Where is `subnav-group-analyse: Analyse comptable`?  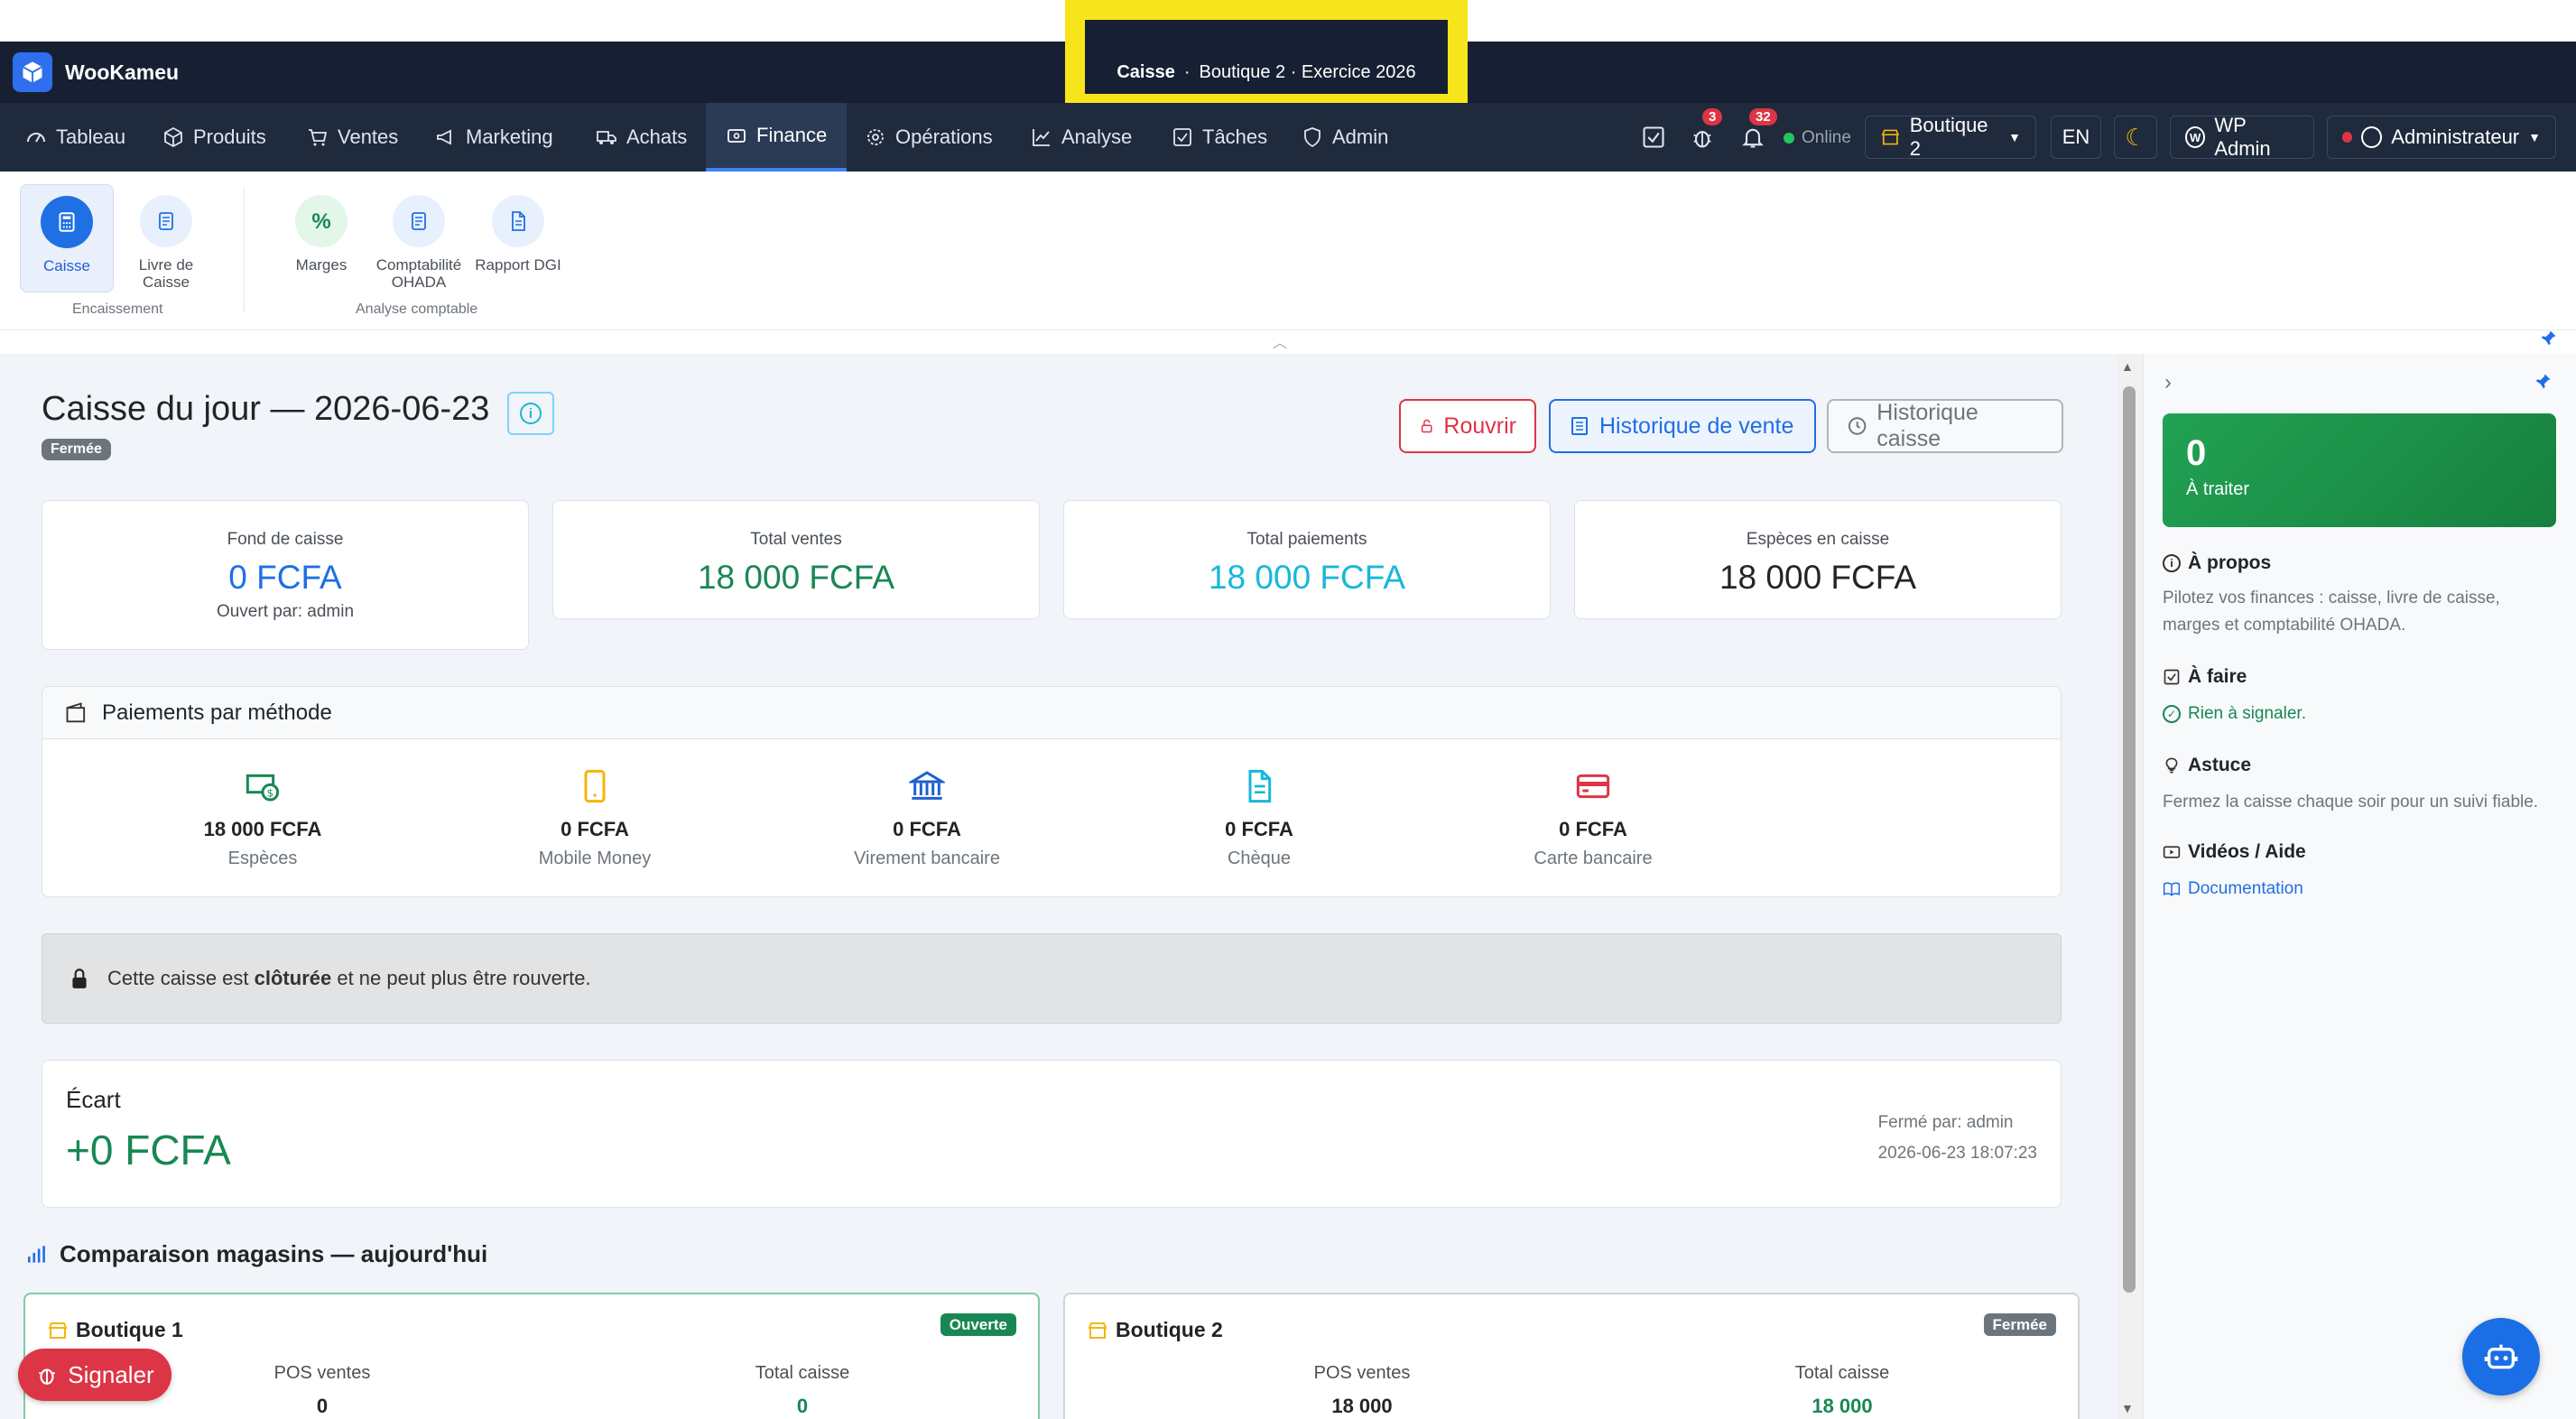 subnav-group-analyse: Analyse comptable is located at coordinates (417, 309).